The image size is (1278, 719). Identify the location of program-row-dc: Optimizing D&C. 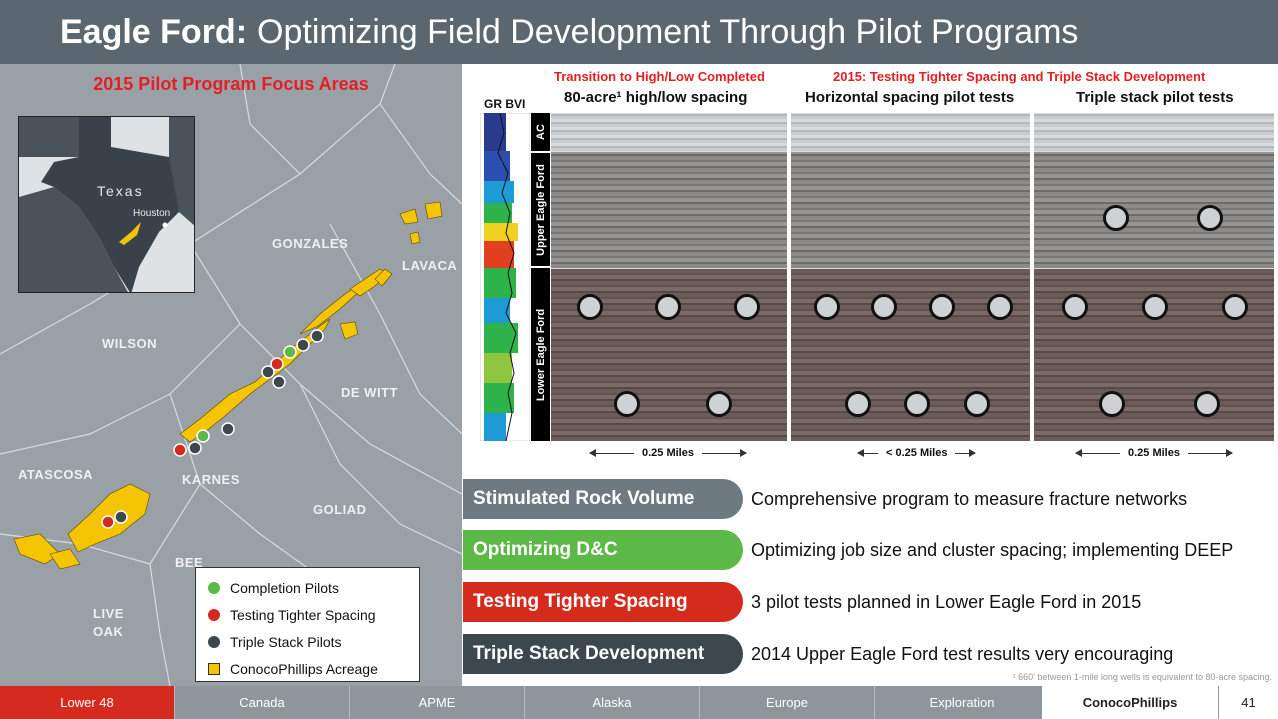
(603, 550).